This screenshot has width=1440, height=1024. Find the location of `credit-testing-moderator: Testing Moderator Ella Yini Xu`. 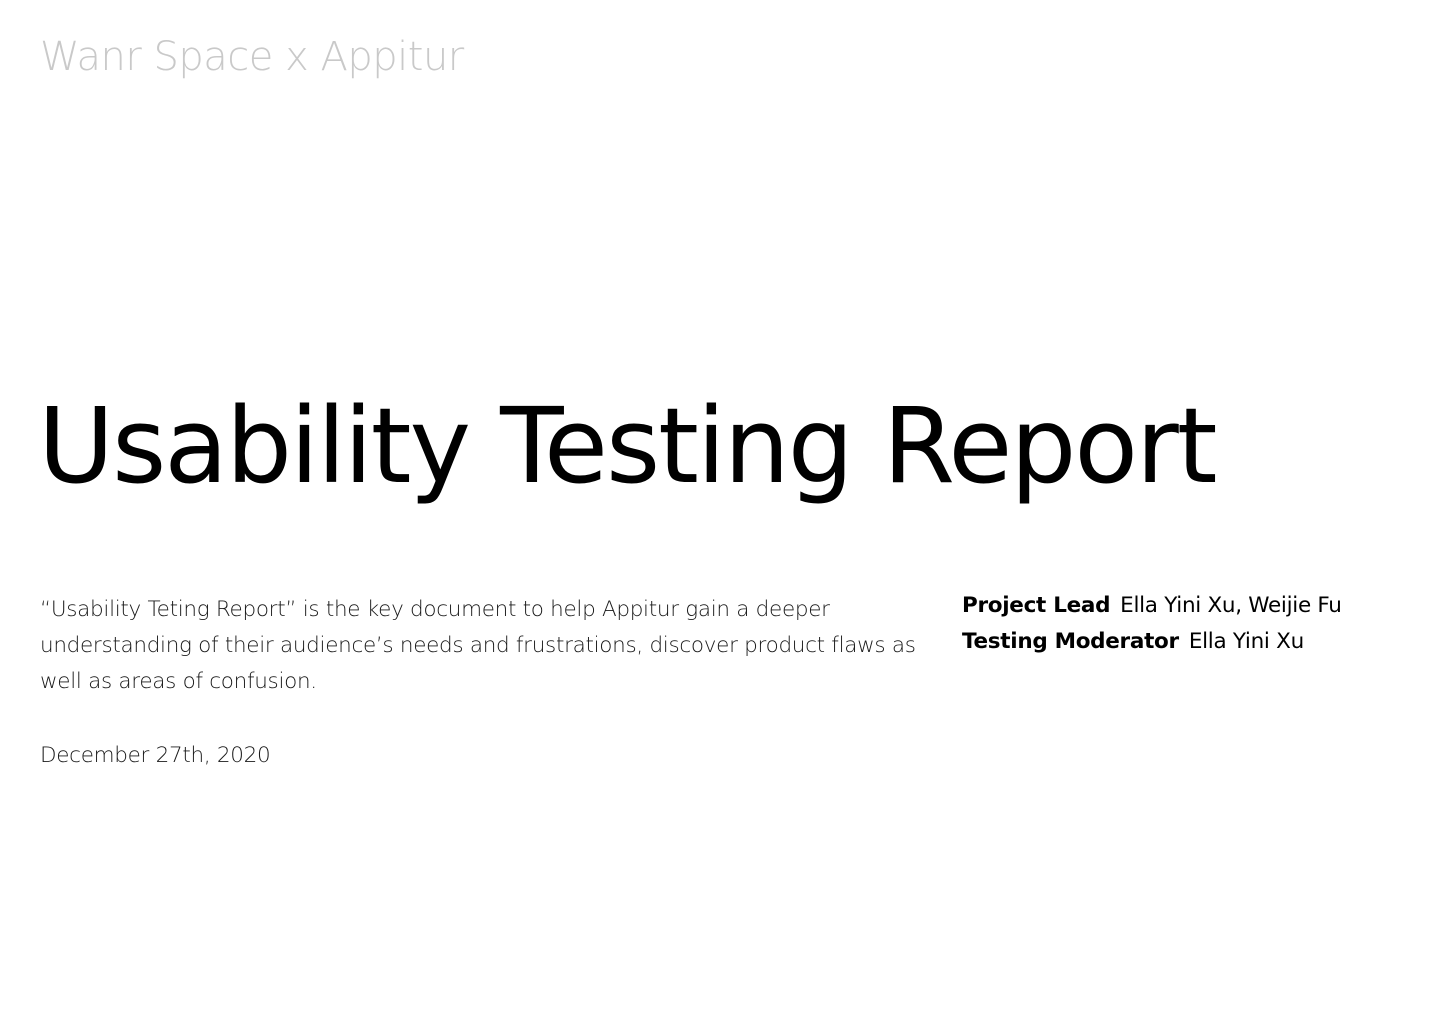

credit-testing-moderator: Testing Moderator Ella Yini Xu is located at coordinates (1197, 642).